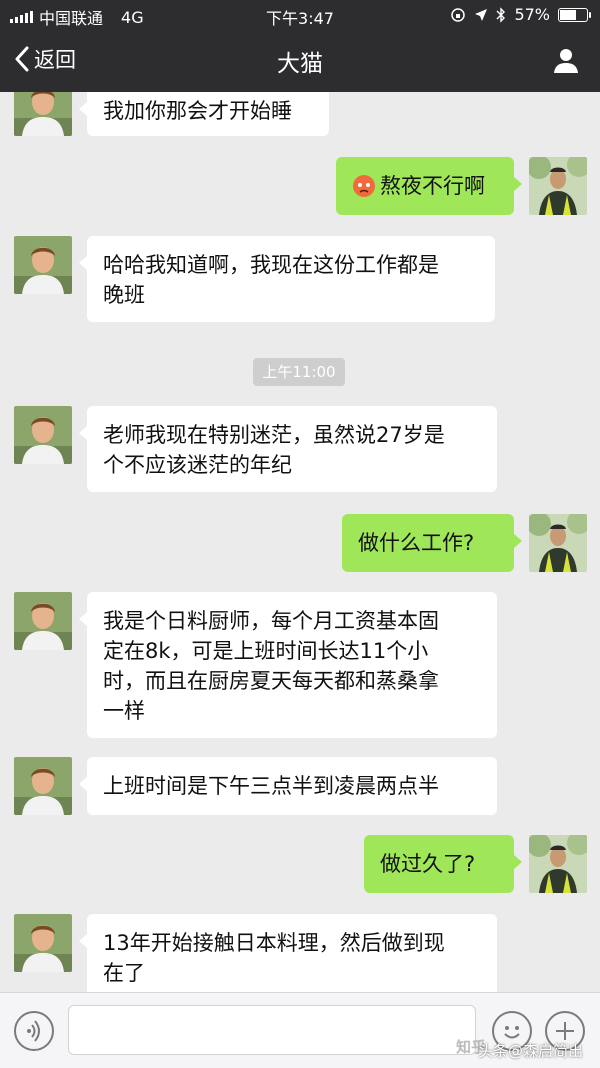 The width and height of the screenshot is (600, 1068). Describe the element at coordinates (288, 449) in the screenshot. I see `message-bubble: 老师我现在特别迷茫，虽然说27岁是 个不应该迷茫的年纪` at that location.